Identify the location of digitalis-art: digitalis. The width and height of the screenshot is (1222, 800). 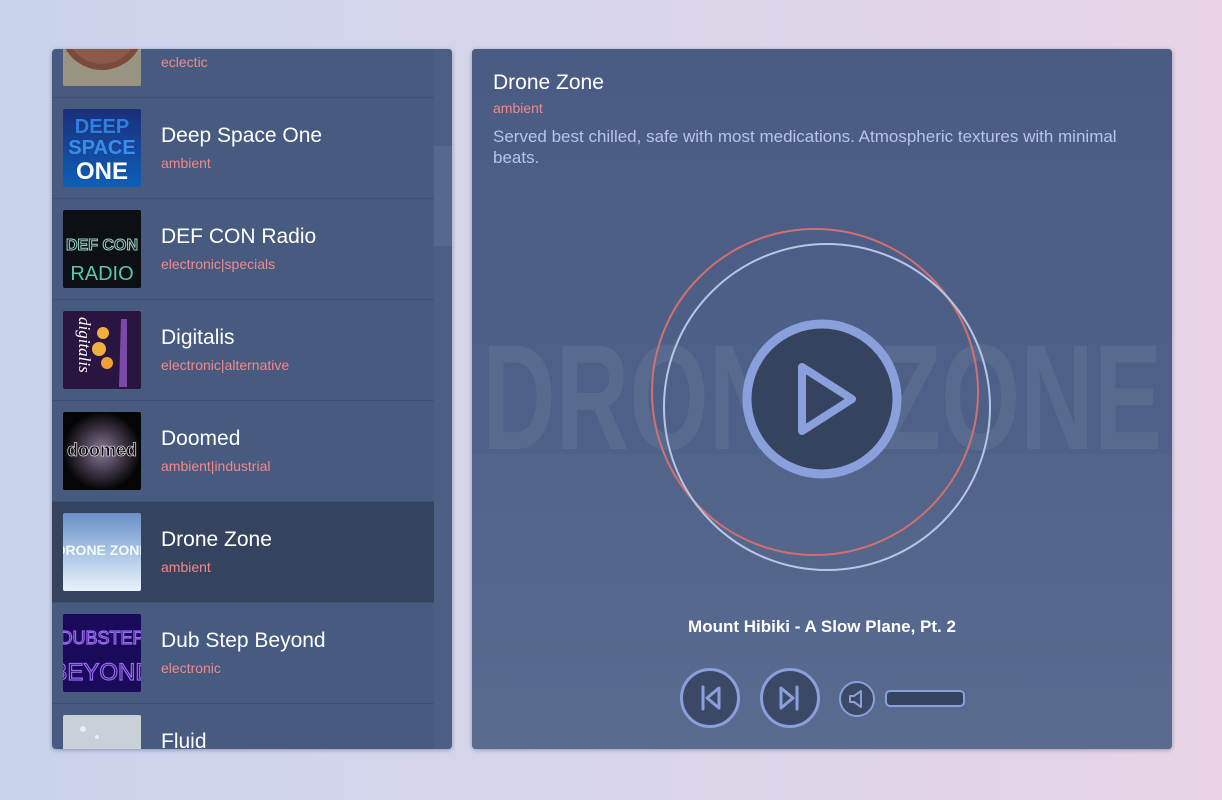
(102, 350).